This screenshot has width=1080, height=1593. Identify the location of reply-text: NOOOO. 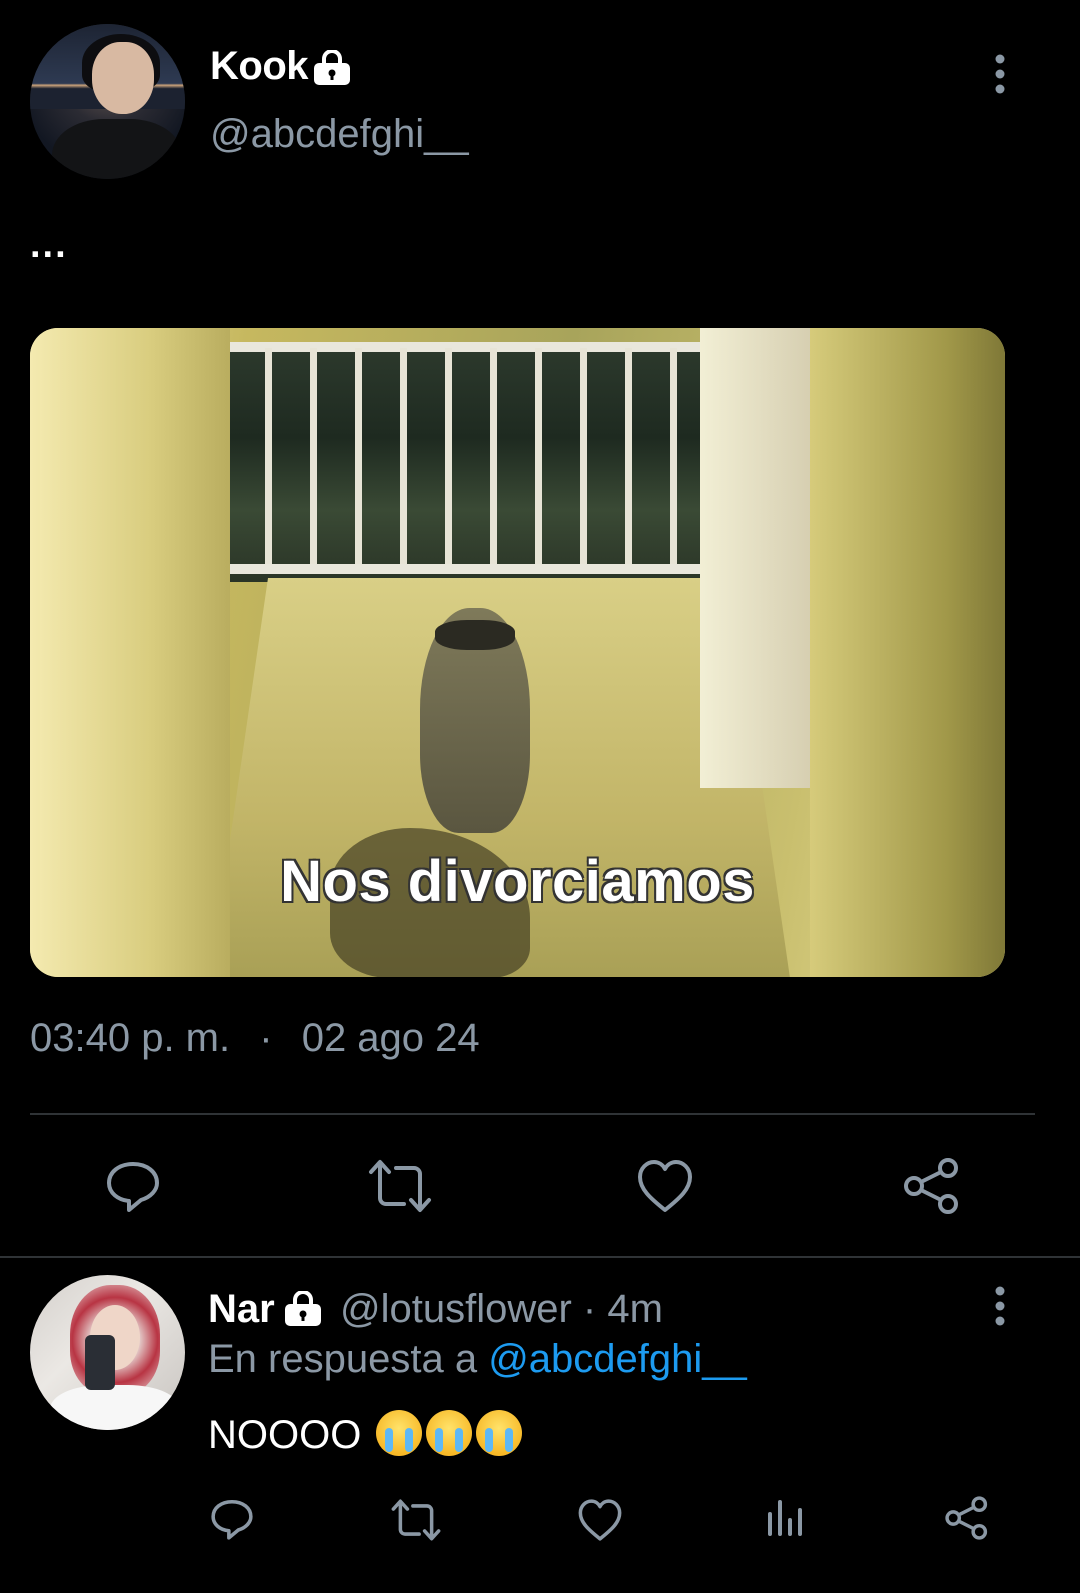
(365, 1434).